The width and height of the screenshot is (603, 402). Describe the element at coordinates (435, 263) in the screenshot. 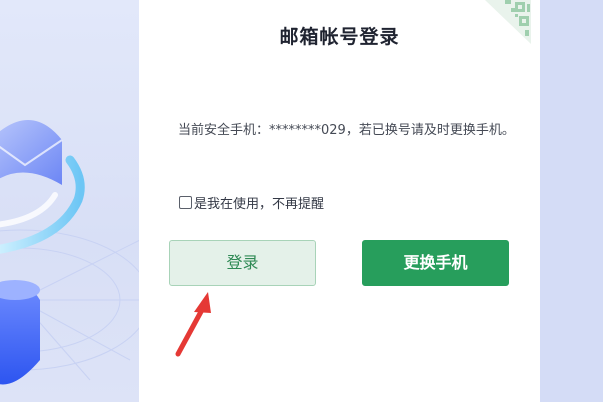

I see `change-phone-button: 更换手机` at that location.